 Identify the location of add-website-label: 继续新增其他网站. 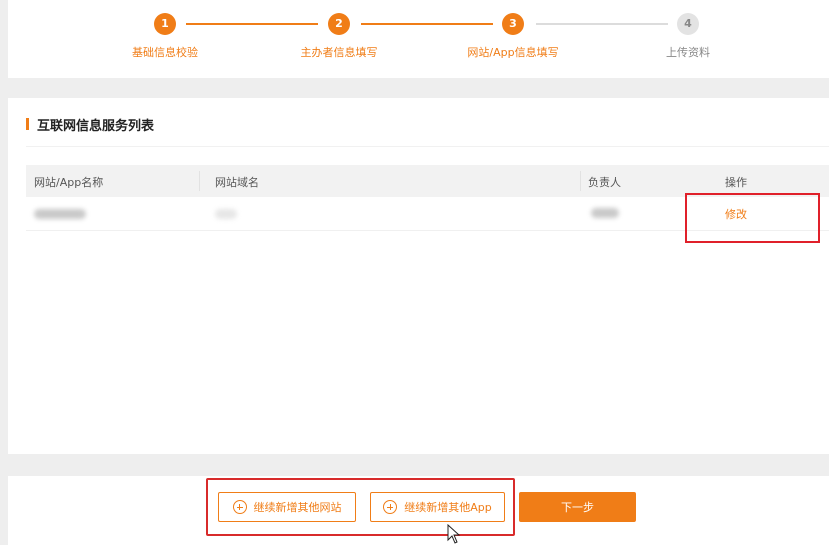
(297, 507).